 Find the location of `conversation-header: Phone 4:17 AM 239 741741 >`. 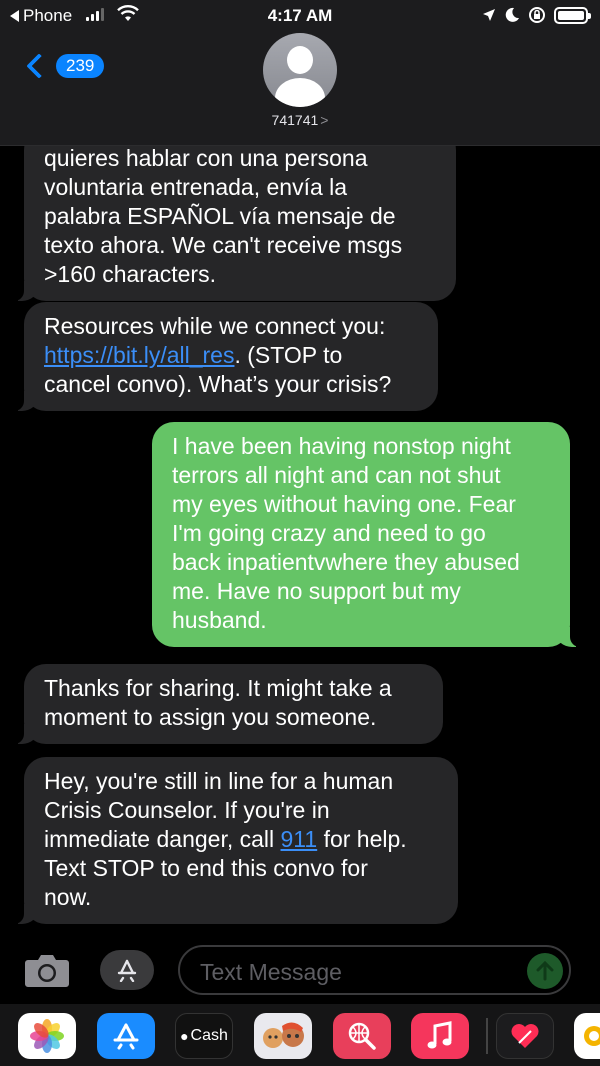

conversation-header: Phone 4:17 AM 239 741741 > is located at coordinates (300, 73).